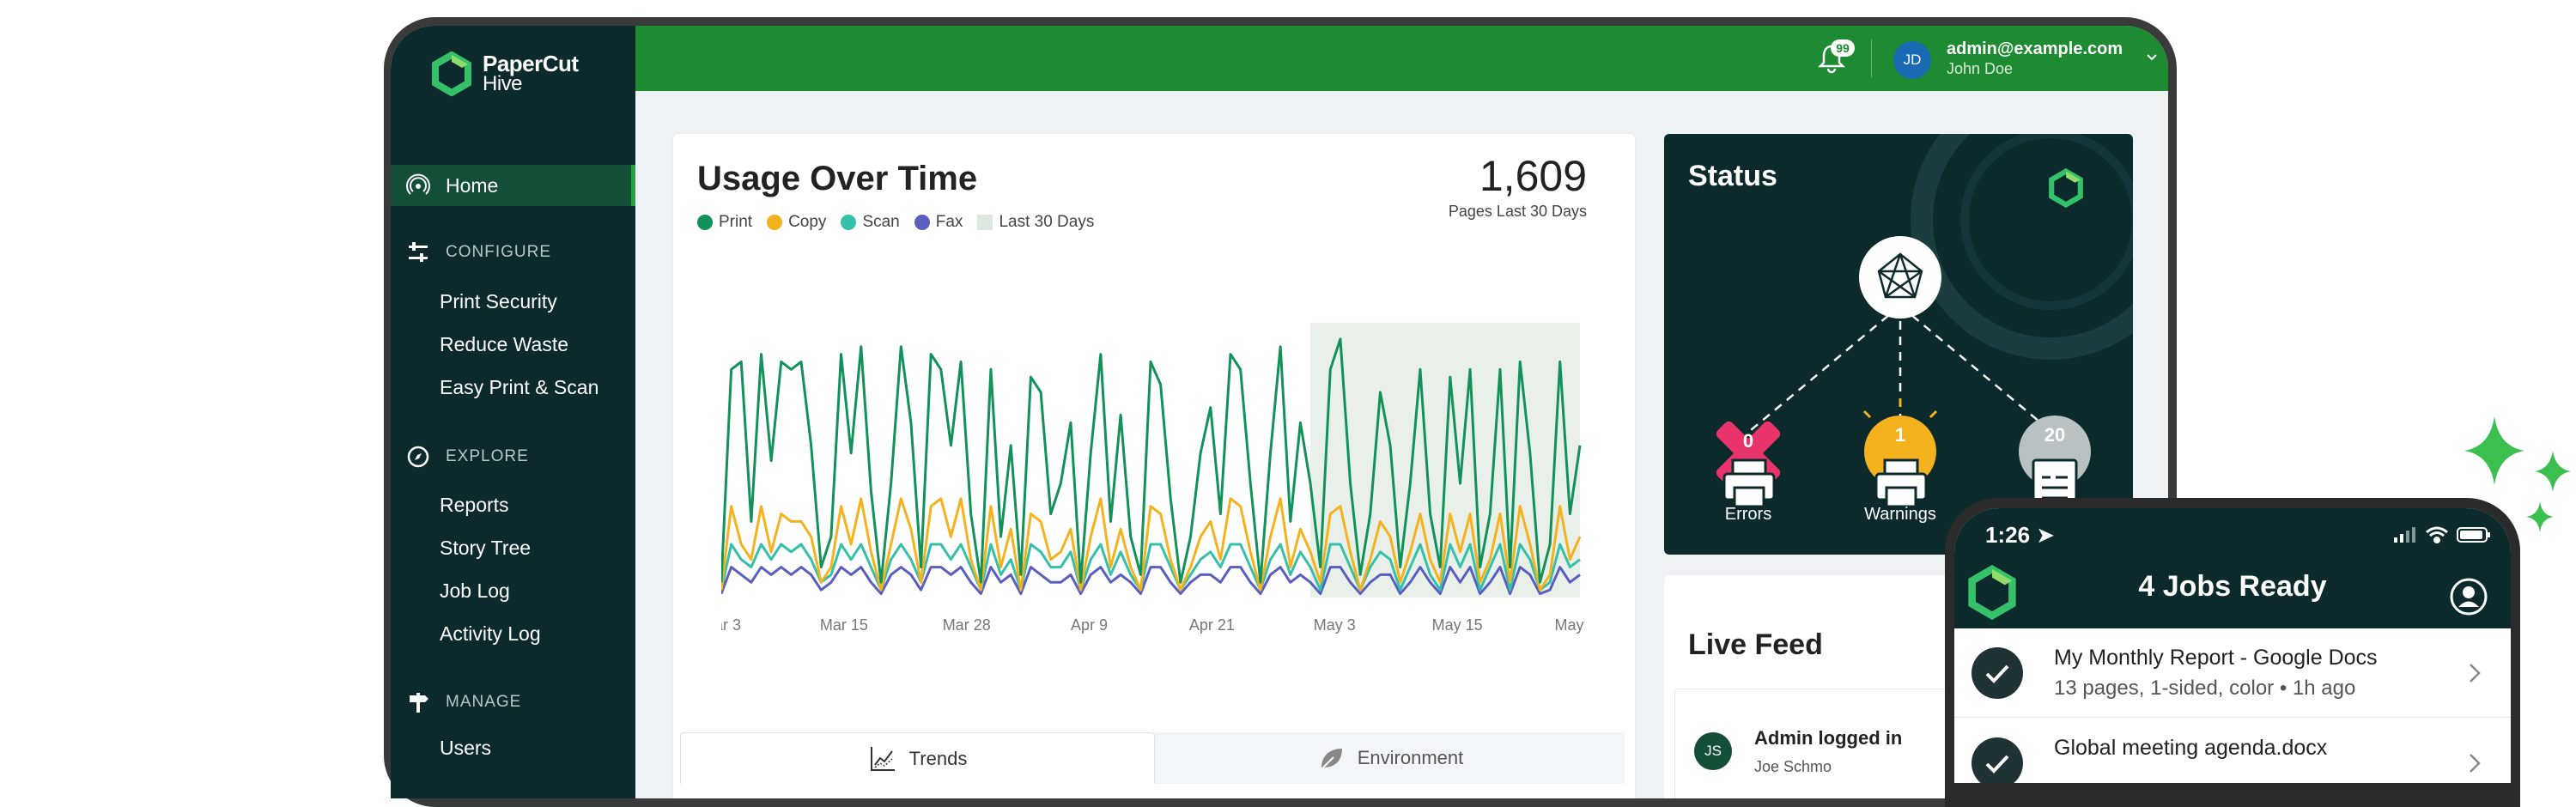 Image resolution: width=2576 pixels, height=807 pixels. What do you see at coordinates (967, 625) in the screenshot?
I see `x-tick-label: Mar 28` at bounding box center [967, 625].